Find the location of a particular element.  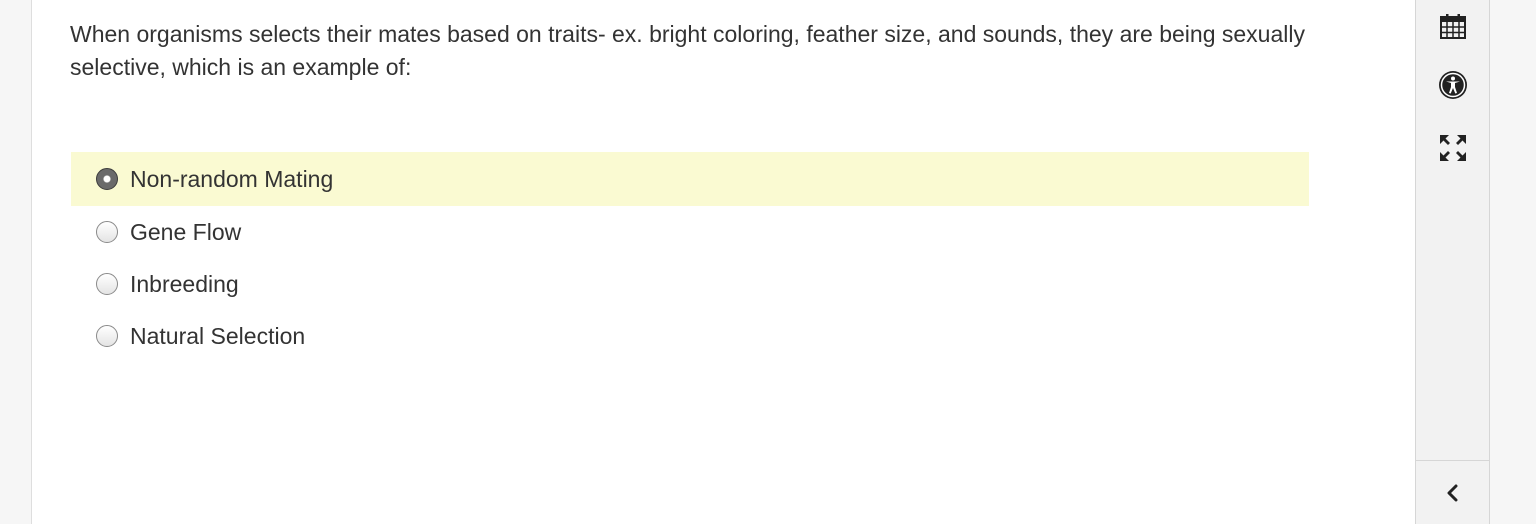

choice-gene-flow: Gene Flow is located at coordinates (690, 232).